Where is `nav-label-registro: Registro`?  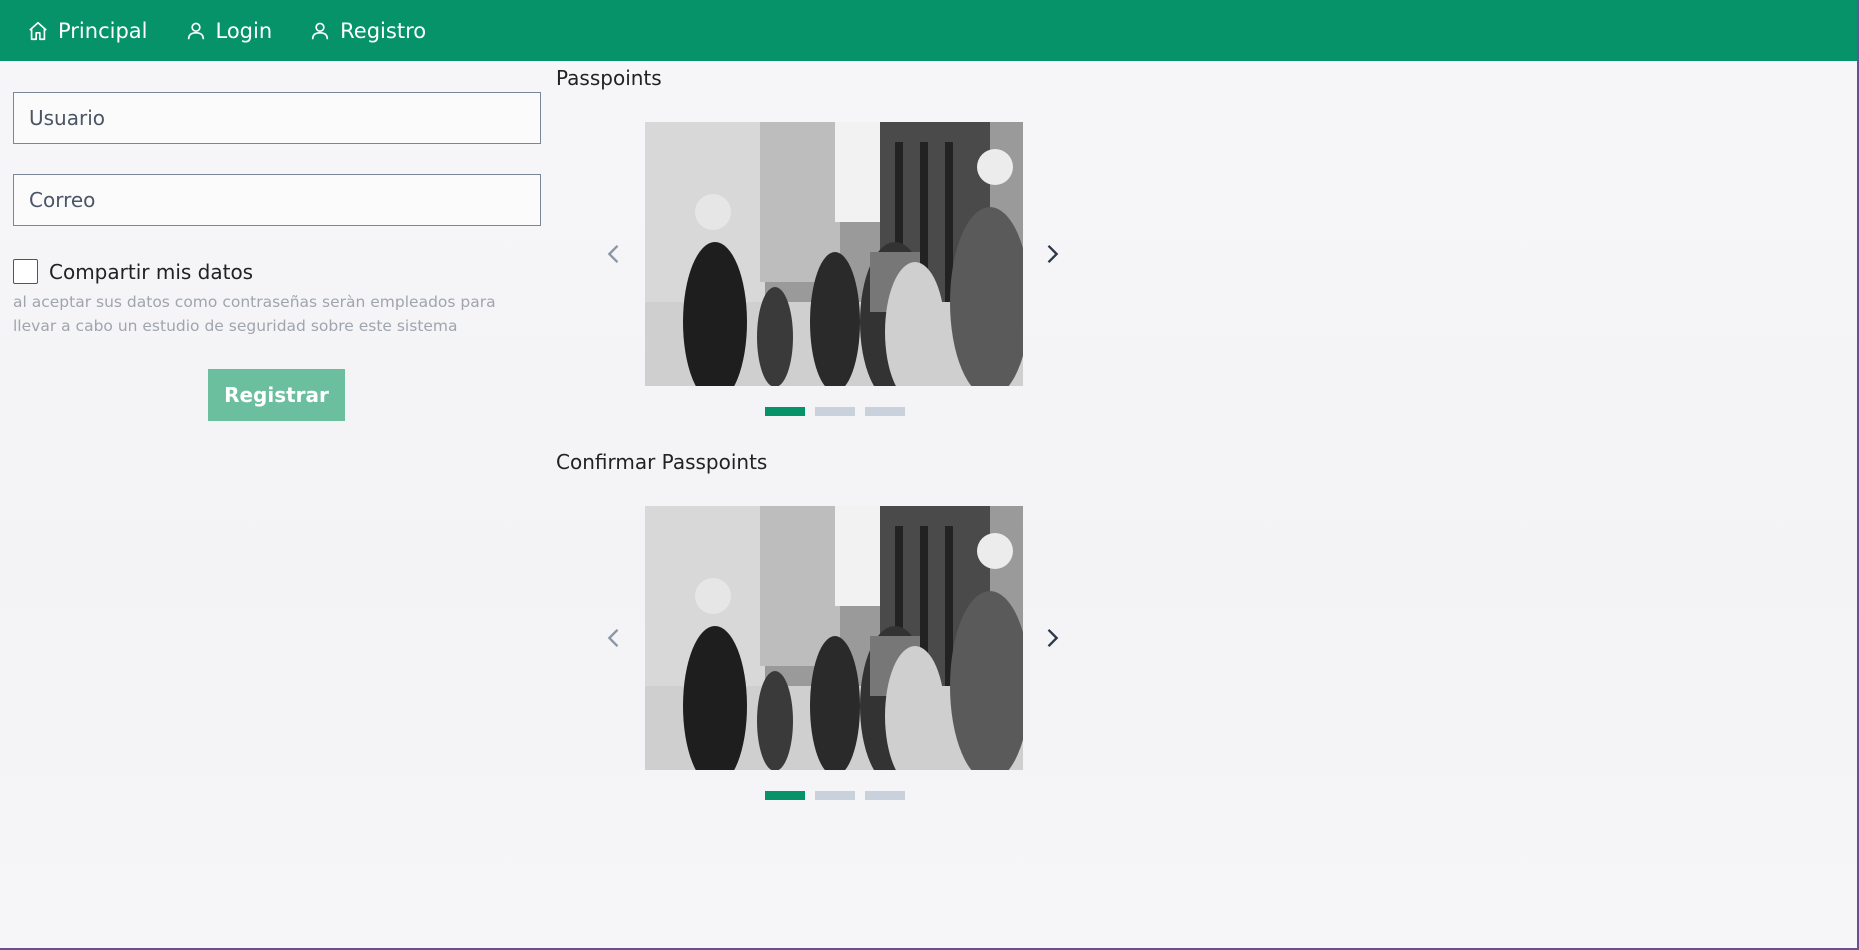
nav-label-registro: Registro is located at coordinates (383, 30).